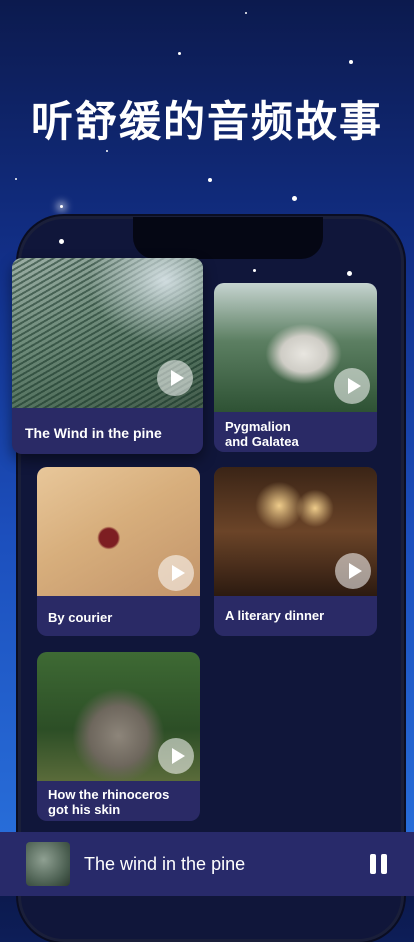 The height and width of the screenshot is (942, 414). What do you see at coordinates (165, 864) in the screenshot?
I see `now-playing-title: The wind in the pine` at bounding box center [165, 864].